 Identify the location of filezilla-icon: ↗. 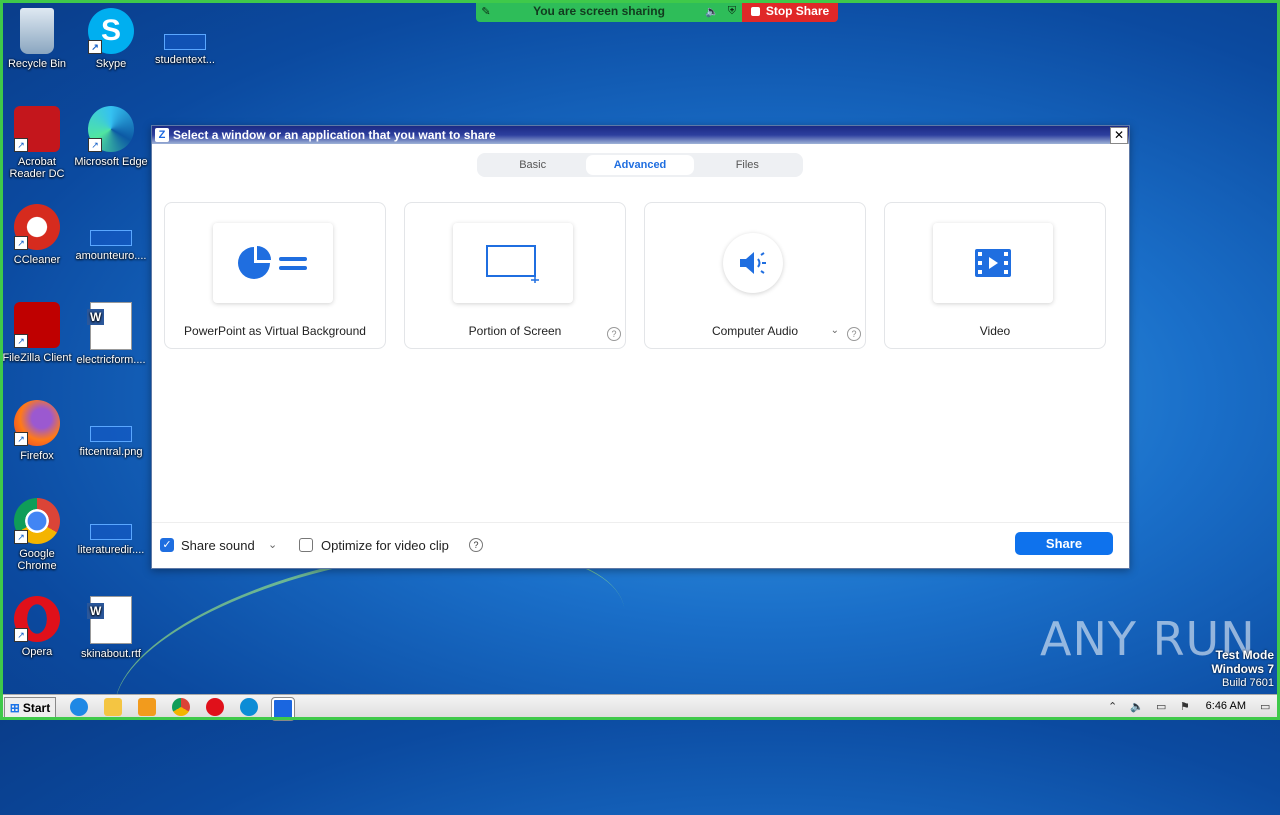
(37, 325).